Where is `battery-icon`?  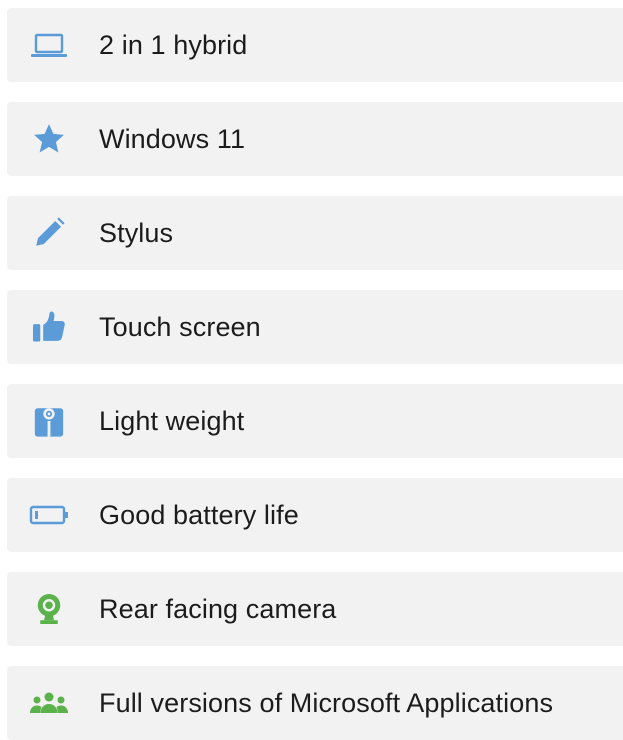
battery-icon is located at coordinates (49, 515).